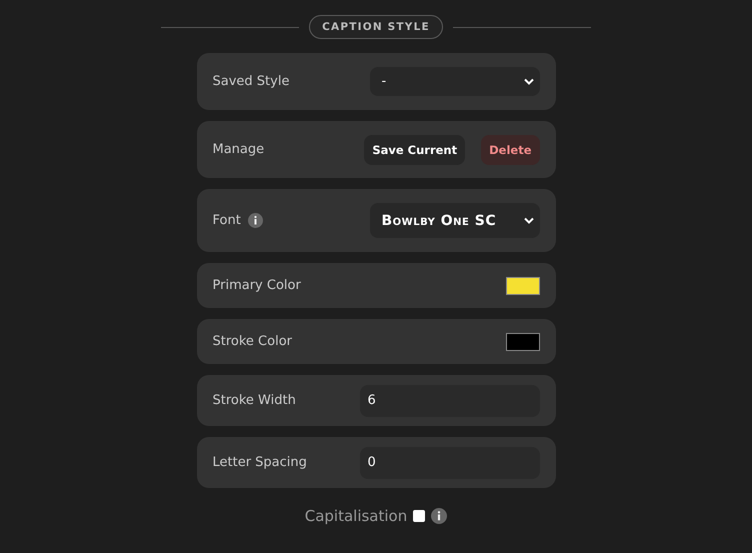  Describe the element at coordinates (238, 149) in the screenshot. I see `setting-label: Manage` at that location.